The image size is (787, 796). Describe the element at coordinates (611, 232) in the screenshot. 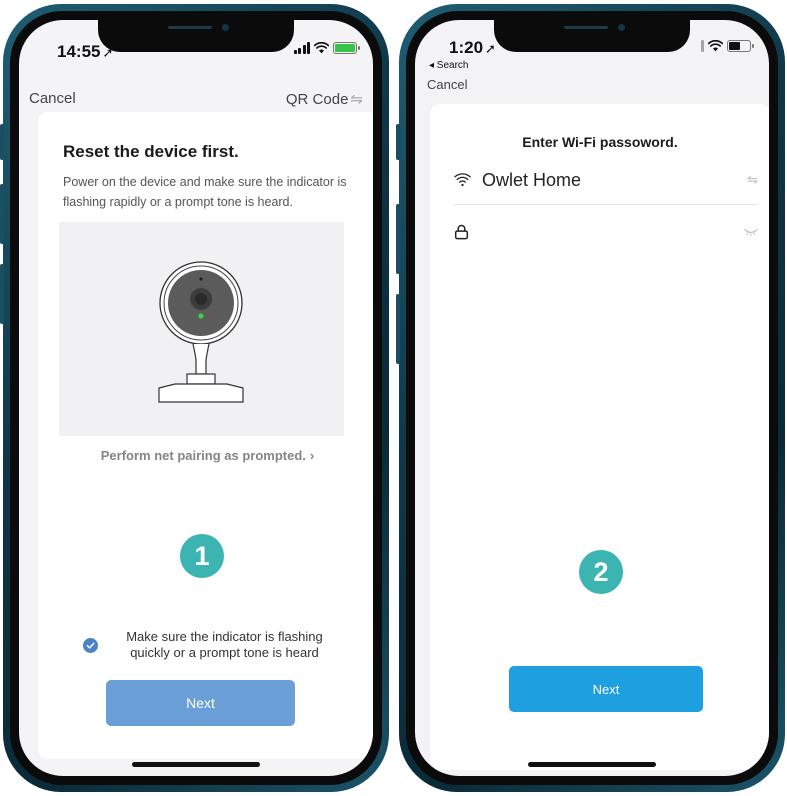

I see `password-input` at that location.